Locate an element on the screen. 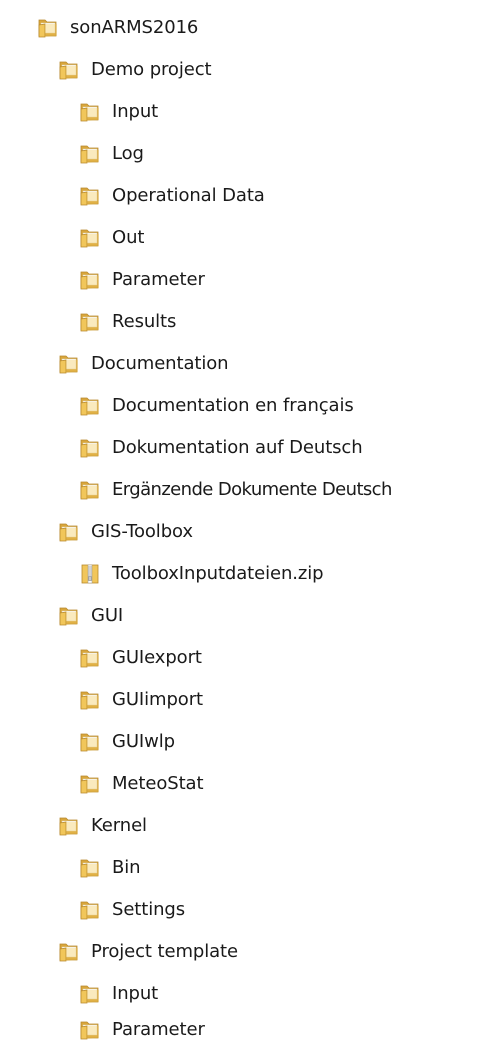 The height and width of the screenshot is (1052, 479). tree-item-bin: Bin is located at coordinates (109, 868).